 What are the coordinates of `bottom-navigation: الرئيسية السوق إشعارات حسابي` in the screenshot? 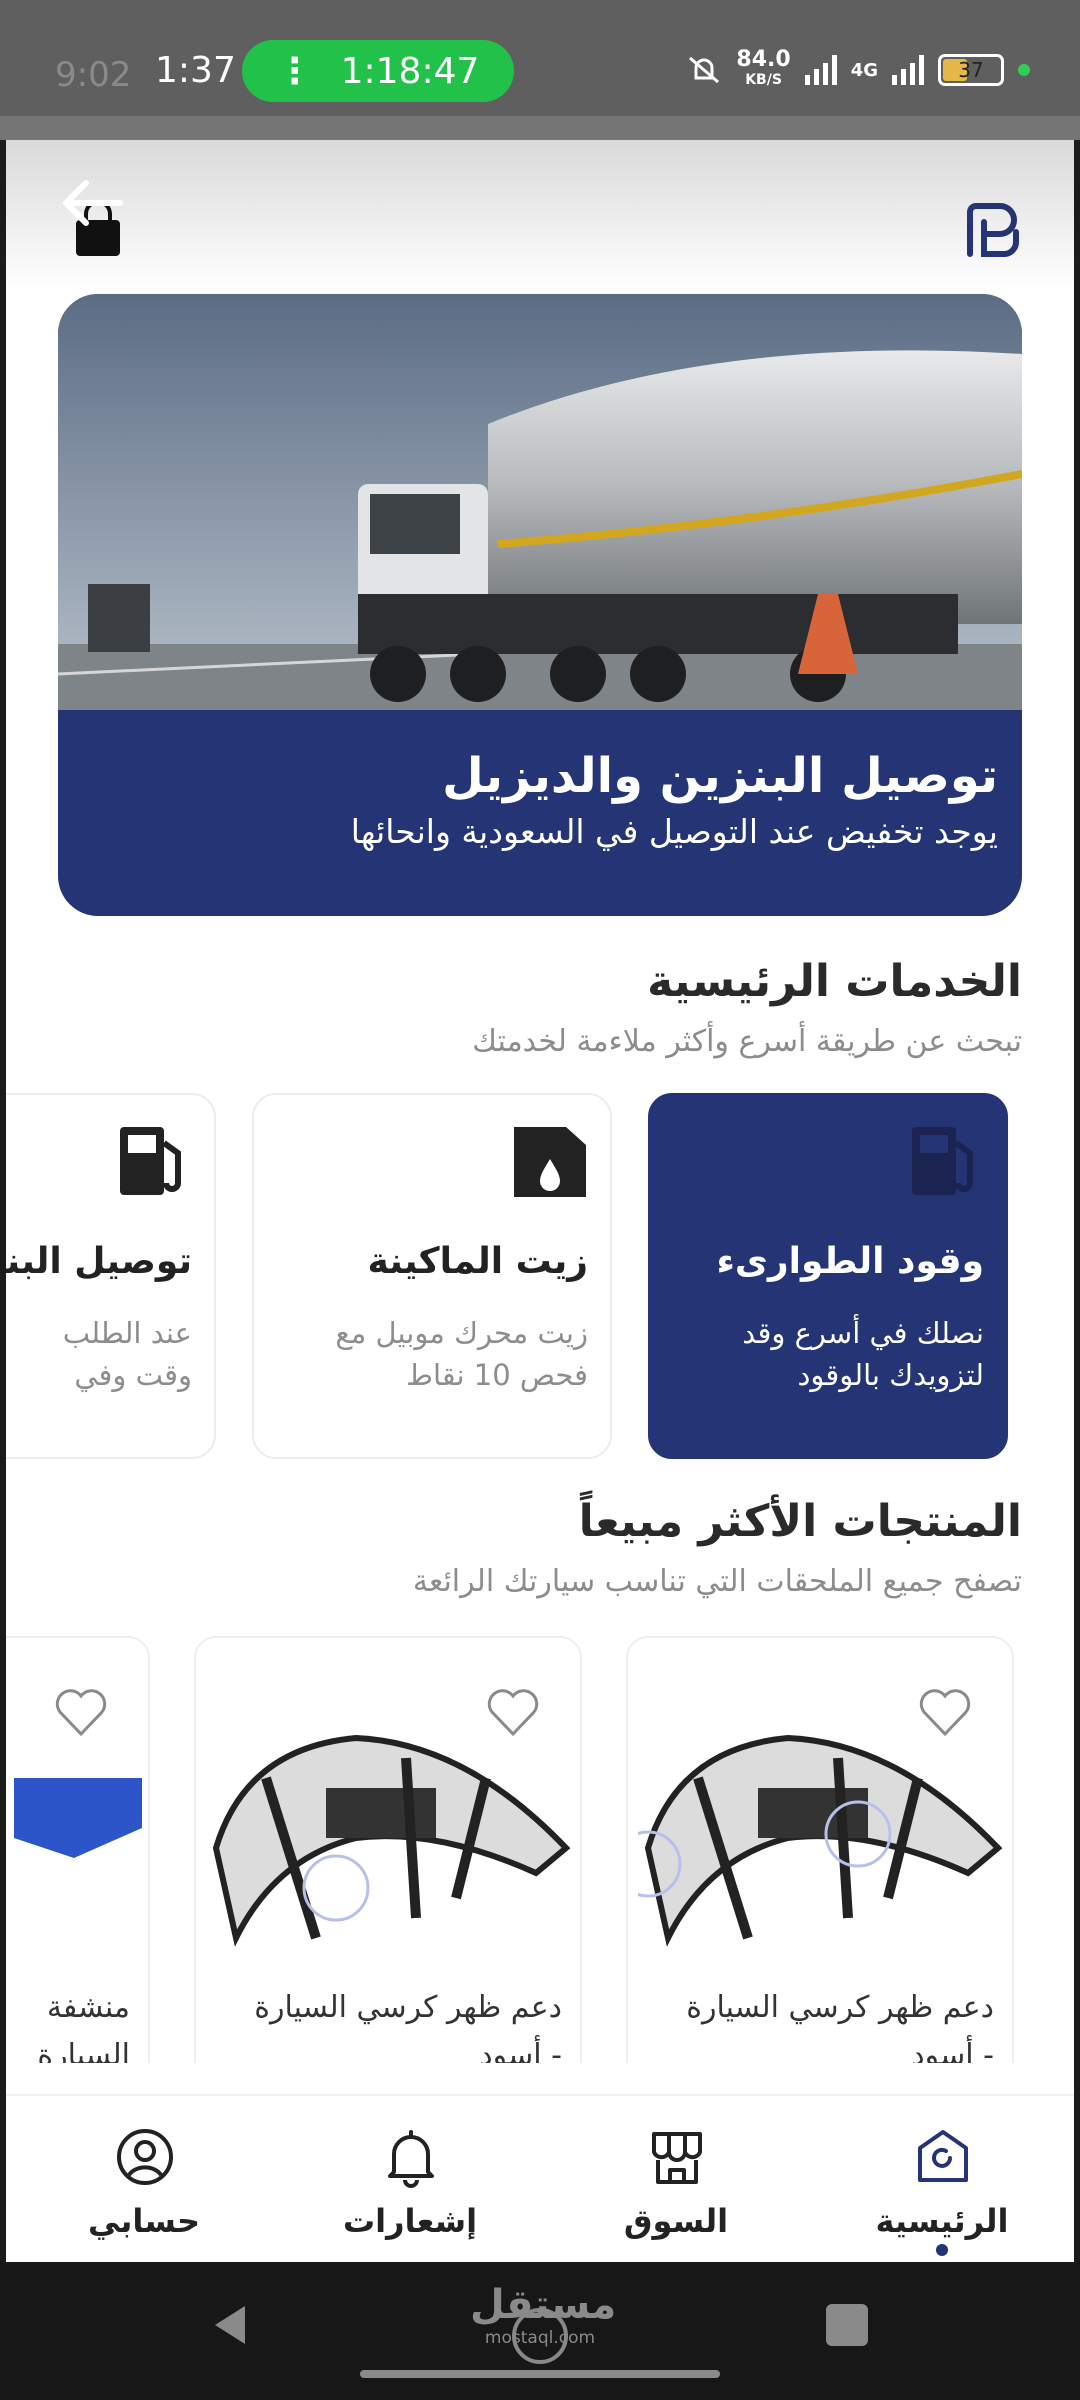 It's located at (540, 2178).